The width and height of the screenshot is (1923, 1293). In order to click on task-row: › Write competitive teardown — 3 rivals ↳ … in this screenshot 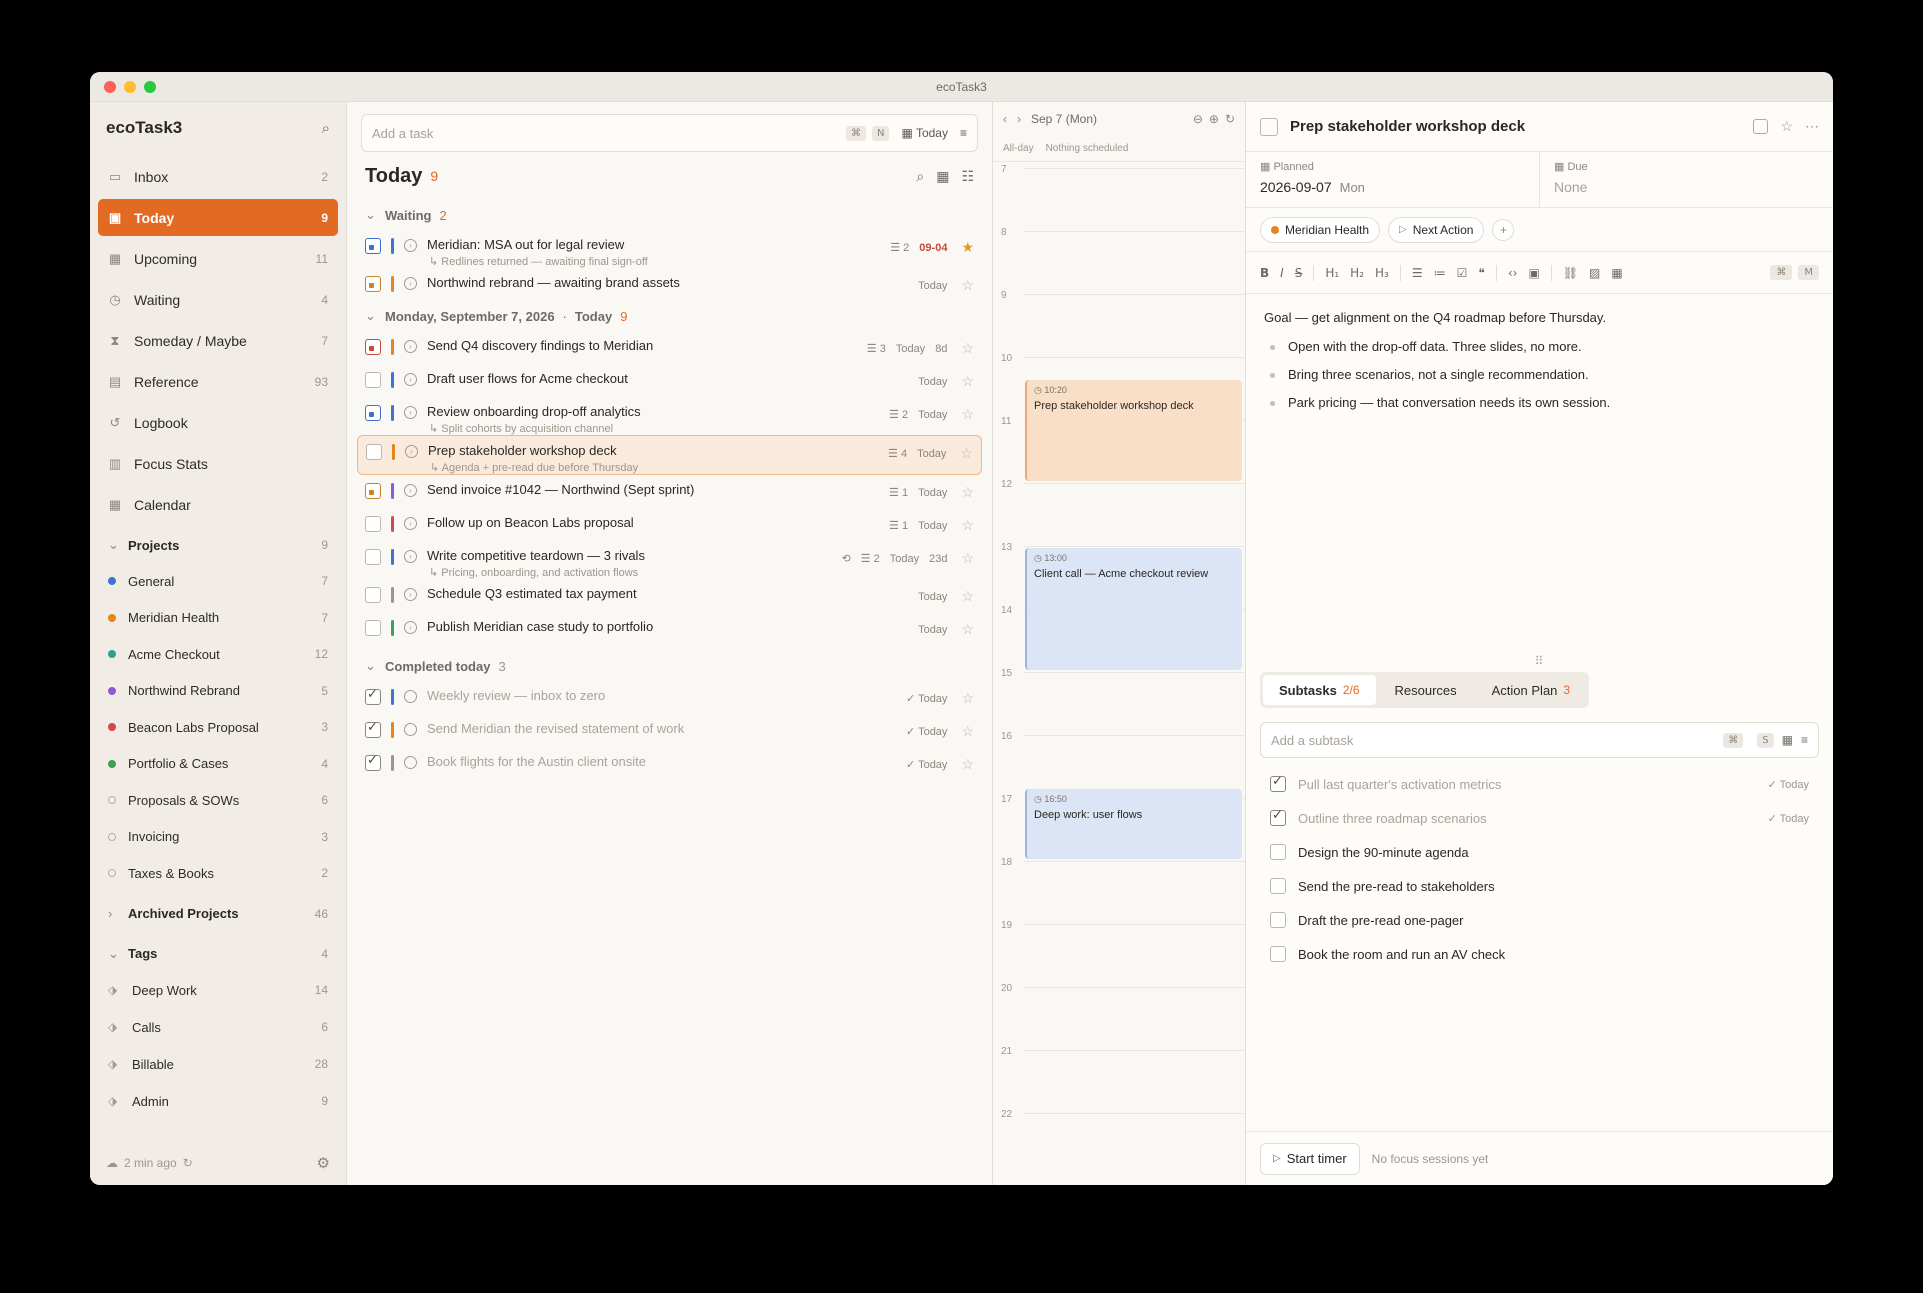, I will do `click(669, 560)`.